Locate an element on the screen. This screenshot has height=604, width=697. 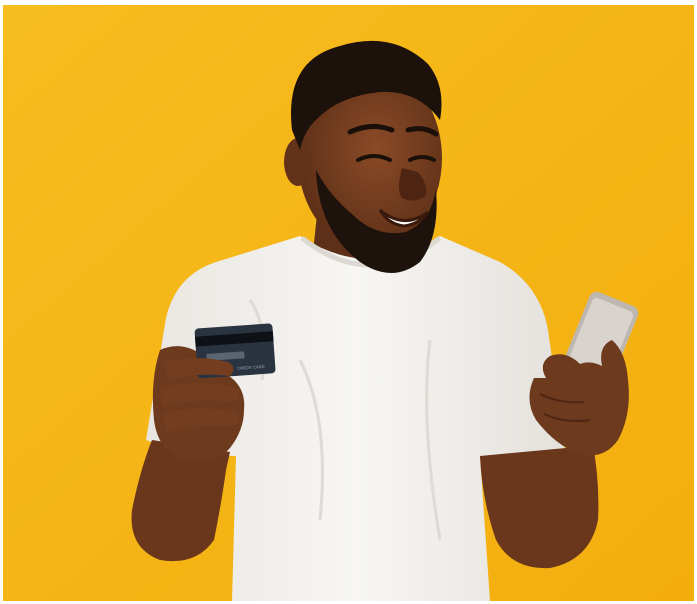
left-fingers is located at coordinates (200, 395).